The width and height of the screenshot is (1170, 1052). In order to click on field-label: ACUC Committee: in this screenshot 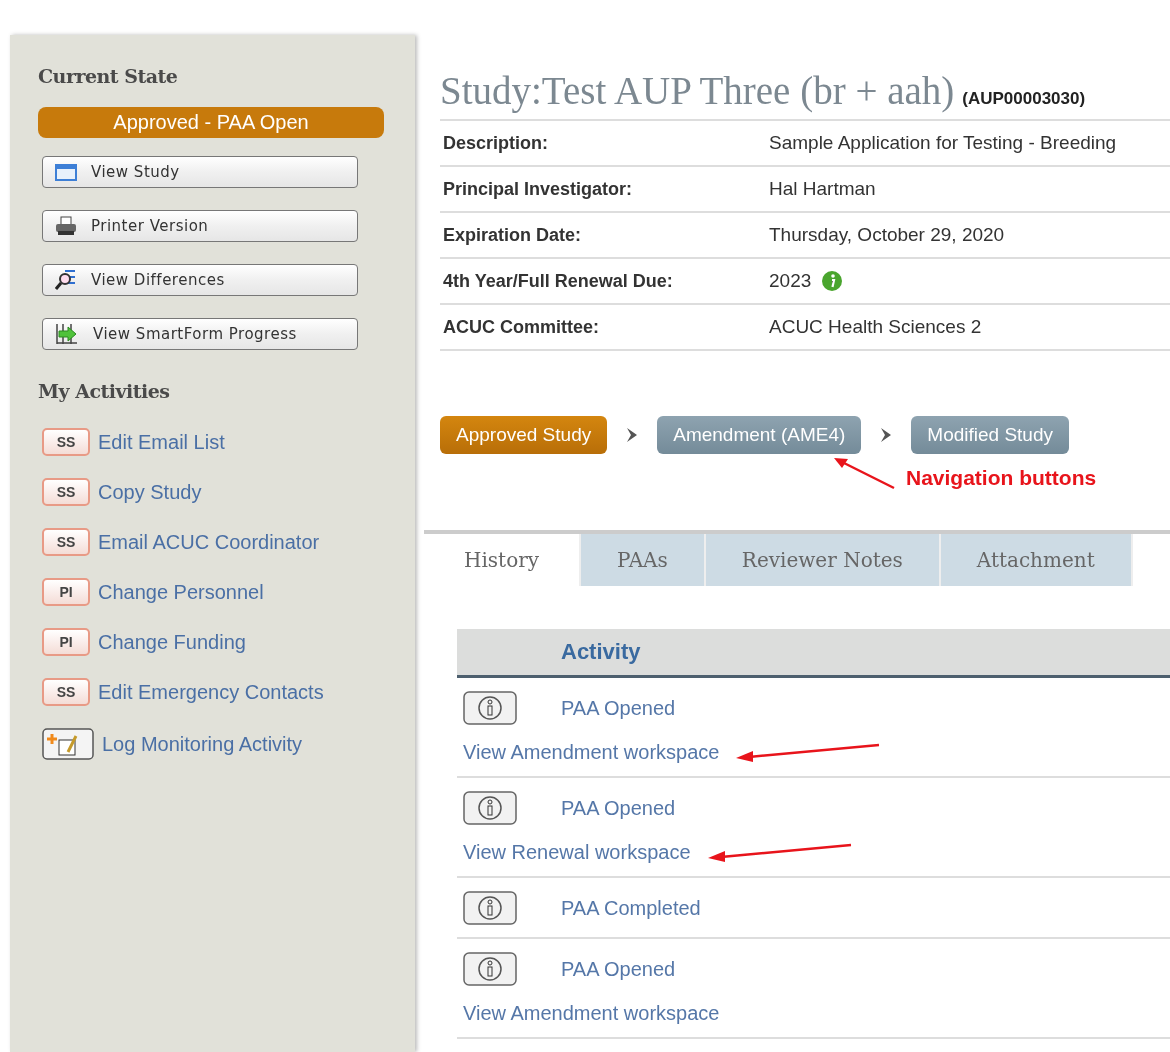, I will do `click(521, 327)`.